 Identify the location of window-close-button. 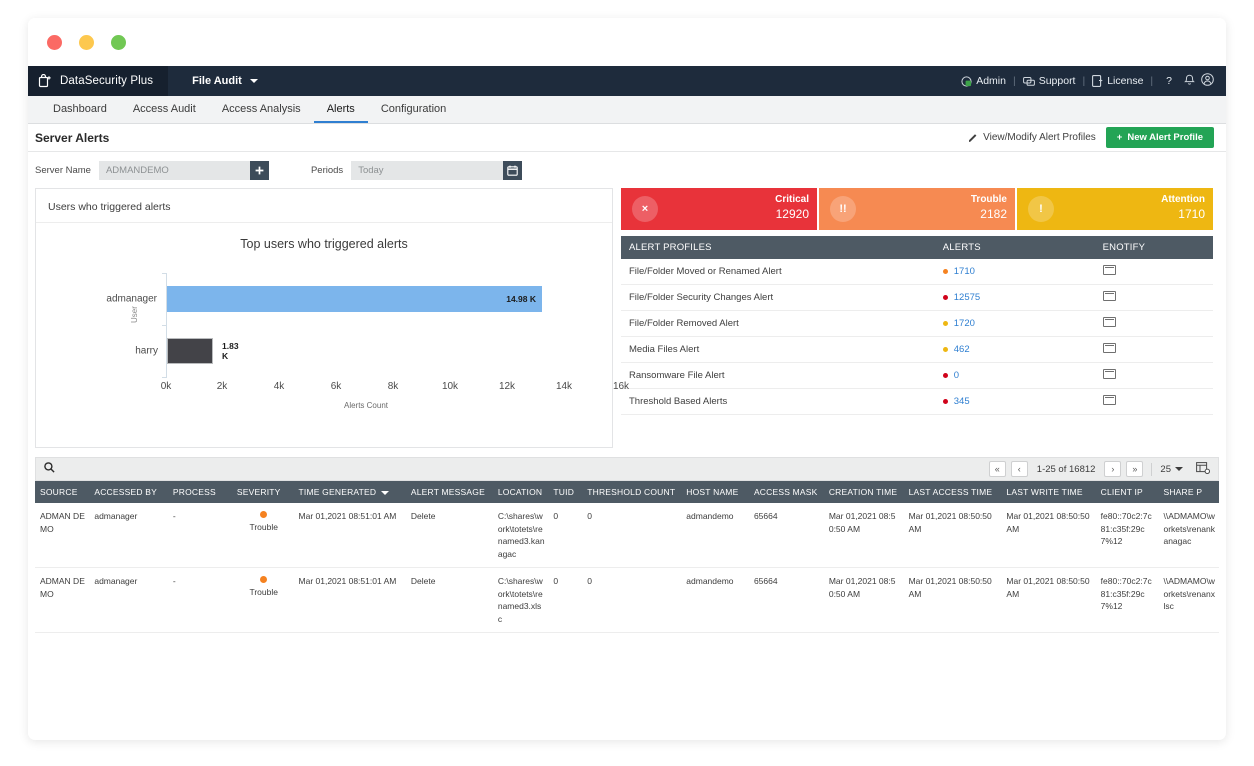
(54, 42).